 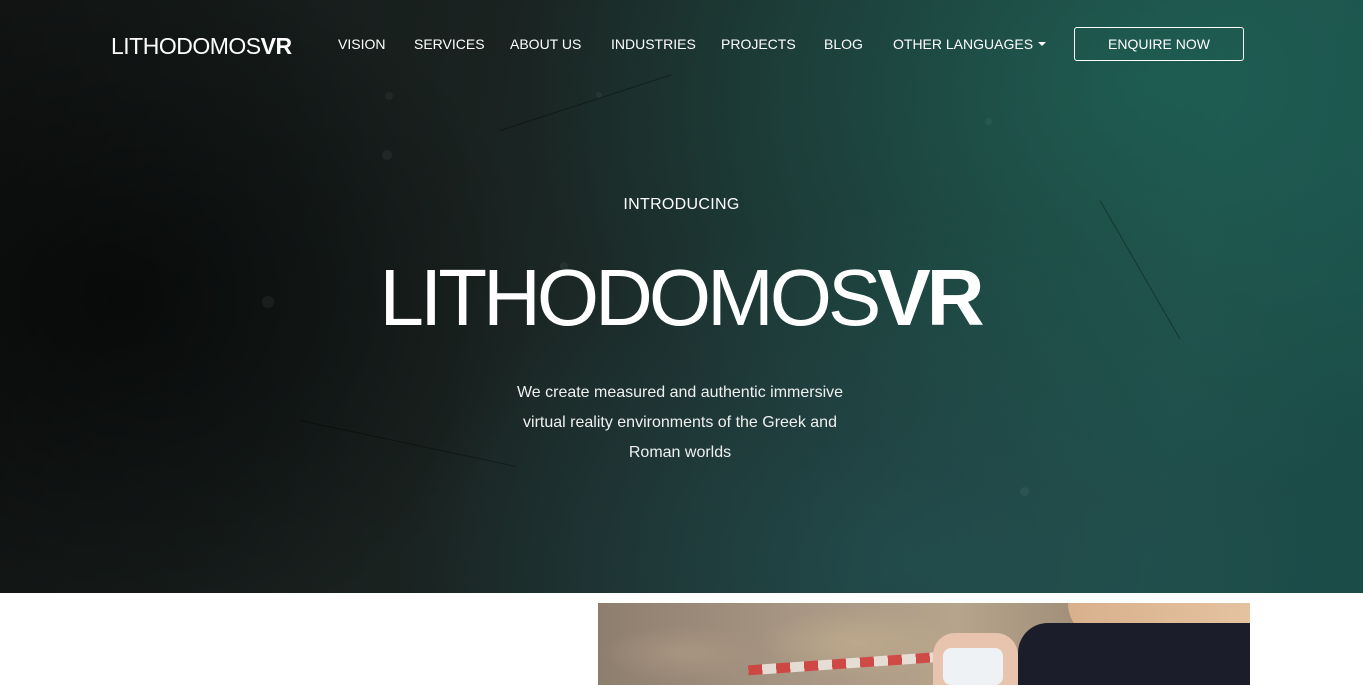 What do you see at coordinates (681, 204) in the screenshot?
I see `hero-eyebrow: INTRODUCING` at bounding box center [681, 204].